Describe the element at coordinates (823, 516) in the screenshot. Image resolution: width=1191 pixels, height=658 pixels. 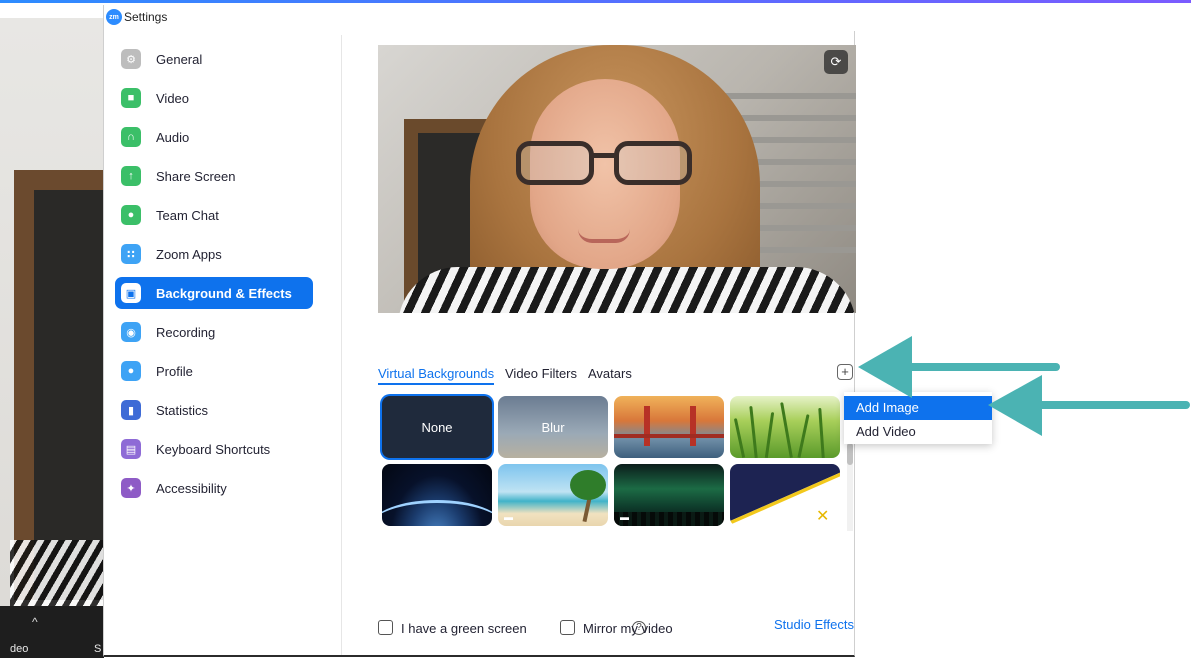
I see `brand-logo-icon: ✕` at that location.